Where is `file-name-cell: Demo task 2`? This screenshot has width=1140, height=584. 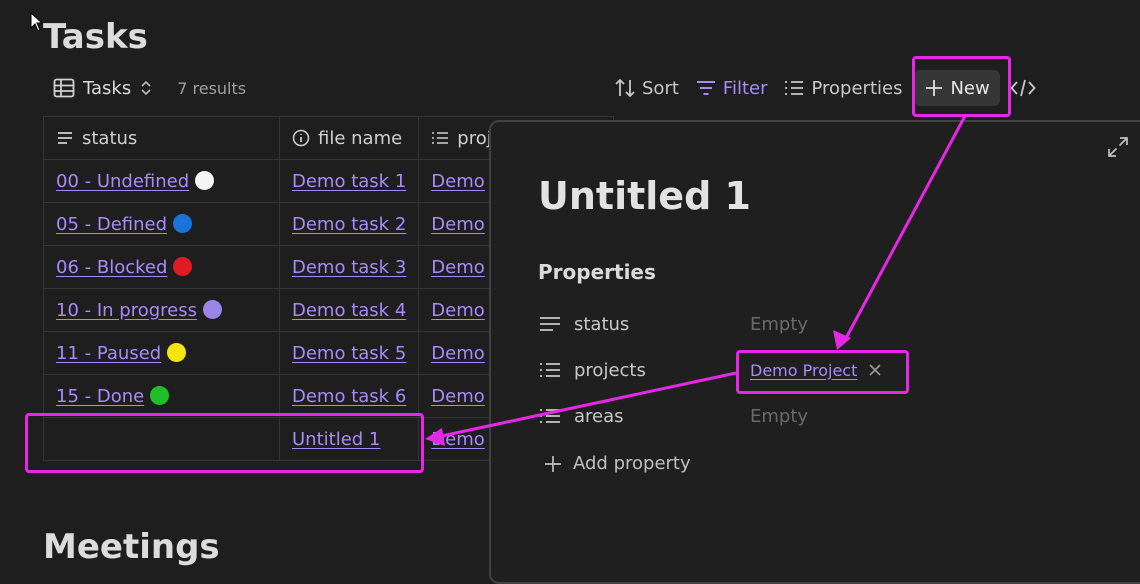
file-name-cell: Demo task 2 is located at coordinates (349, 224).